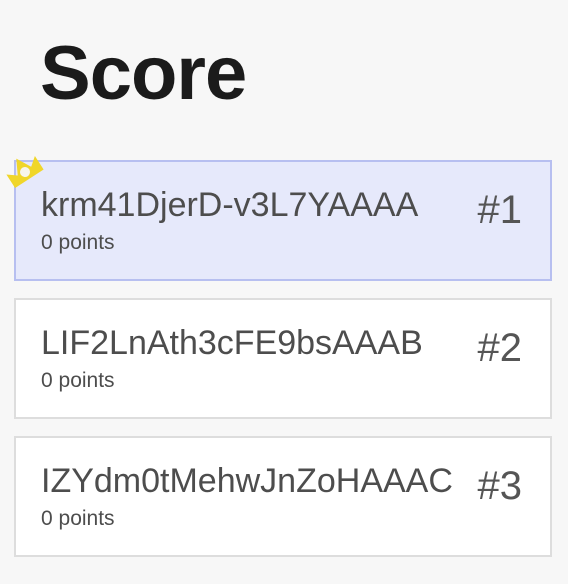  Describe the element at coordinates (25, 172) in the screenshot. I see `crown-icon` at that location.